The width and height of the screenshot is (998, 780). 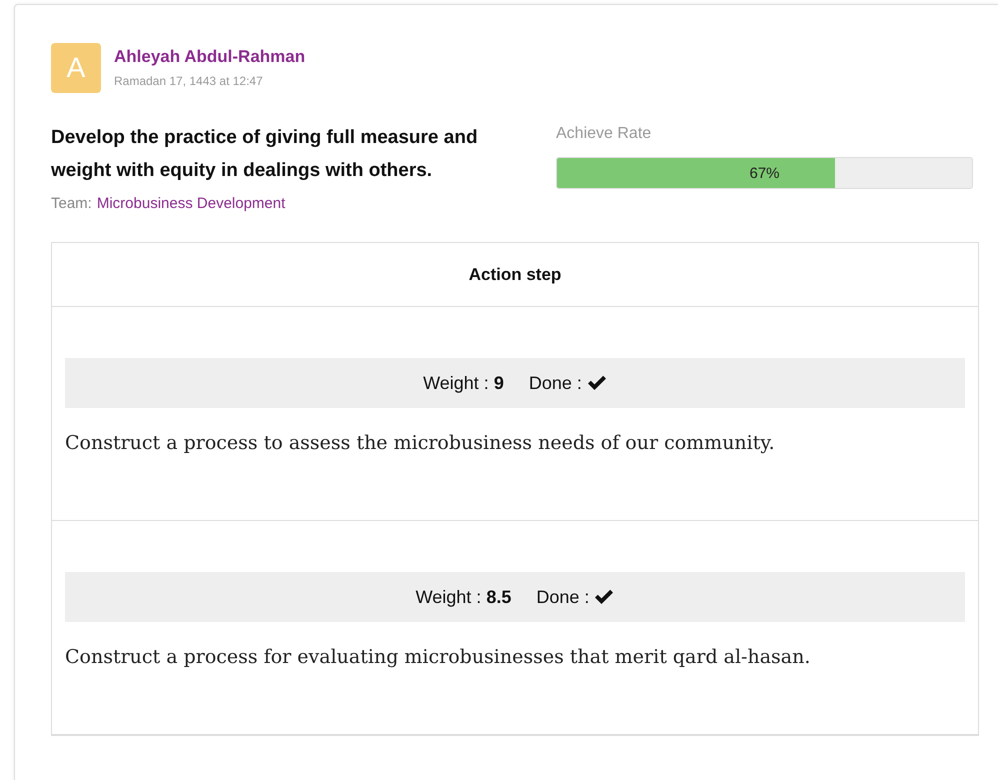 I want to click on achieve-label: Achieve Rate, so click(x=604, y=134).